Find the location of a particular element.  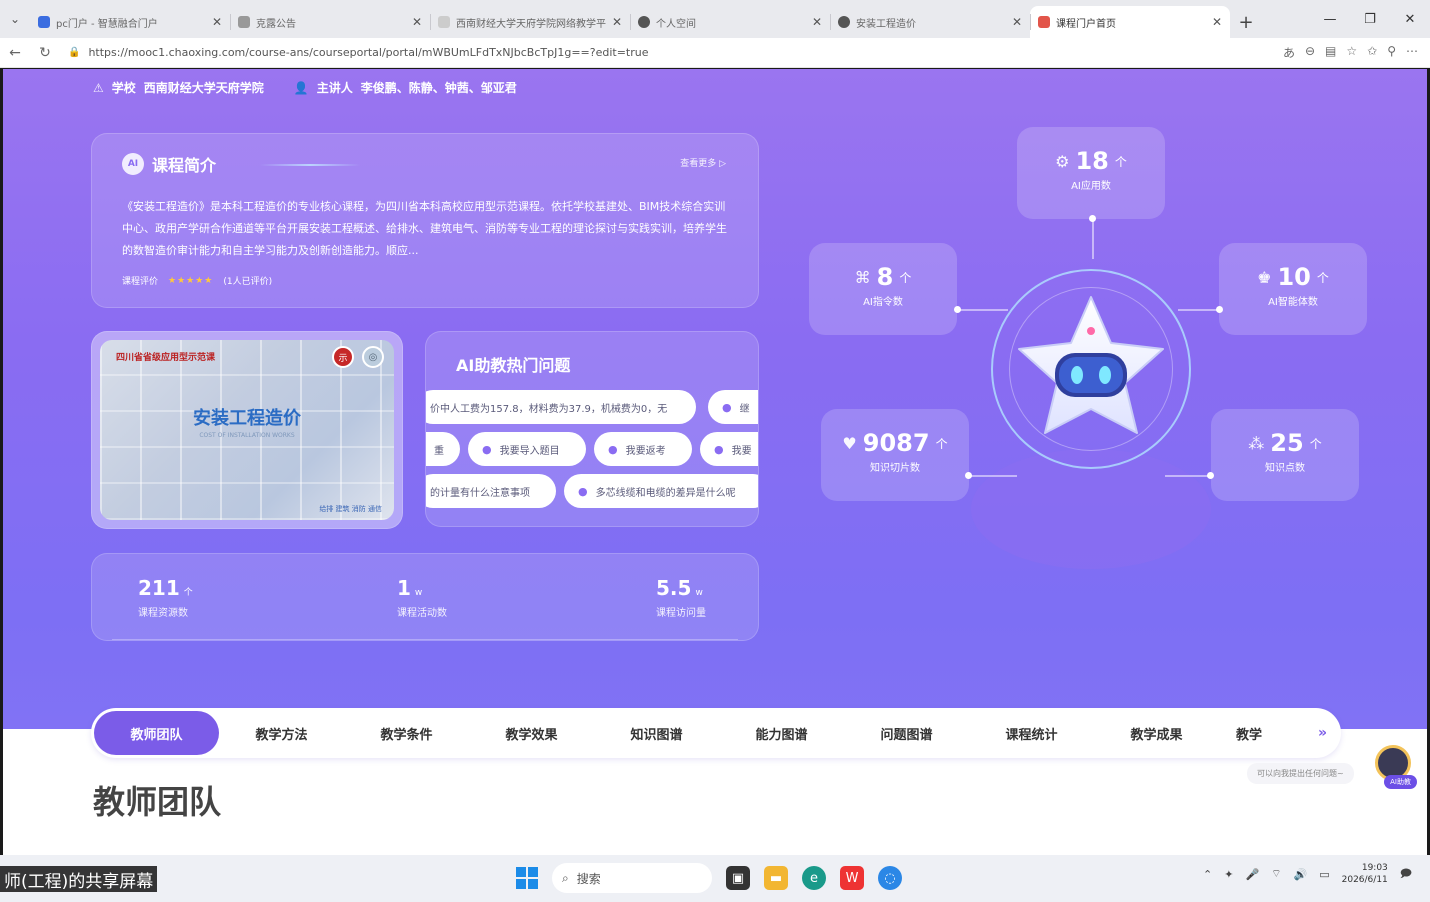

course-stats-card: 211 个 课程资源数 1w 课程活动数 5.5 w 课程访问量 is located at coordinates (425, 597).